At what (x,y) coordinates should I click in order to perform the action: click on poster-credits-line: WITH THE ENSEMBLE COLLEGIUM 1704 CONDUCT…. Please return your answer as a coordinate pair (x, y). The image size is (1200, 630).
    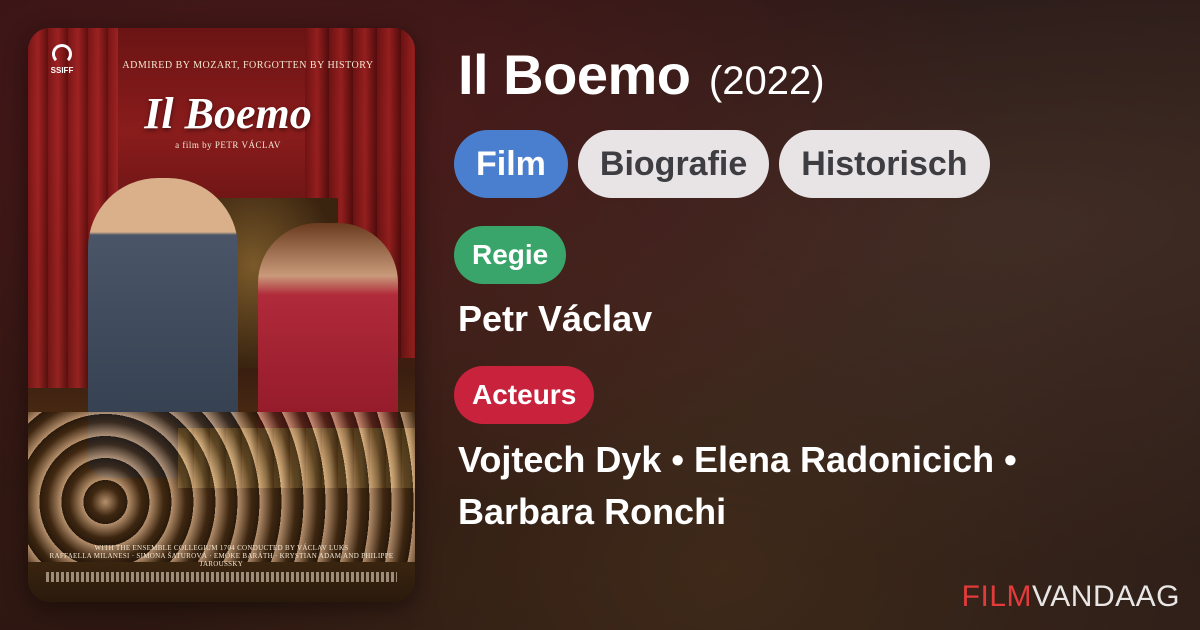
    Looking at the image, I should click on (221, 548).